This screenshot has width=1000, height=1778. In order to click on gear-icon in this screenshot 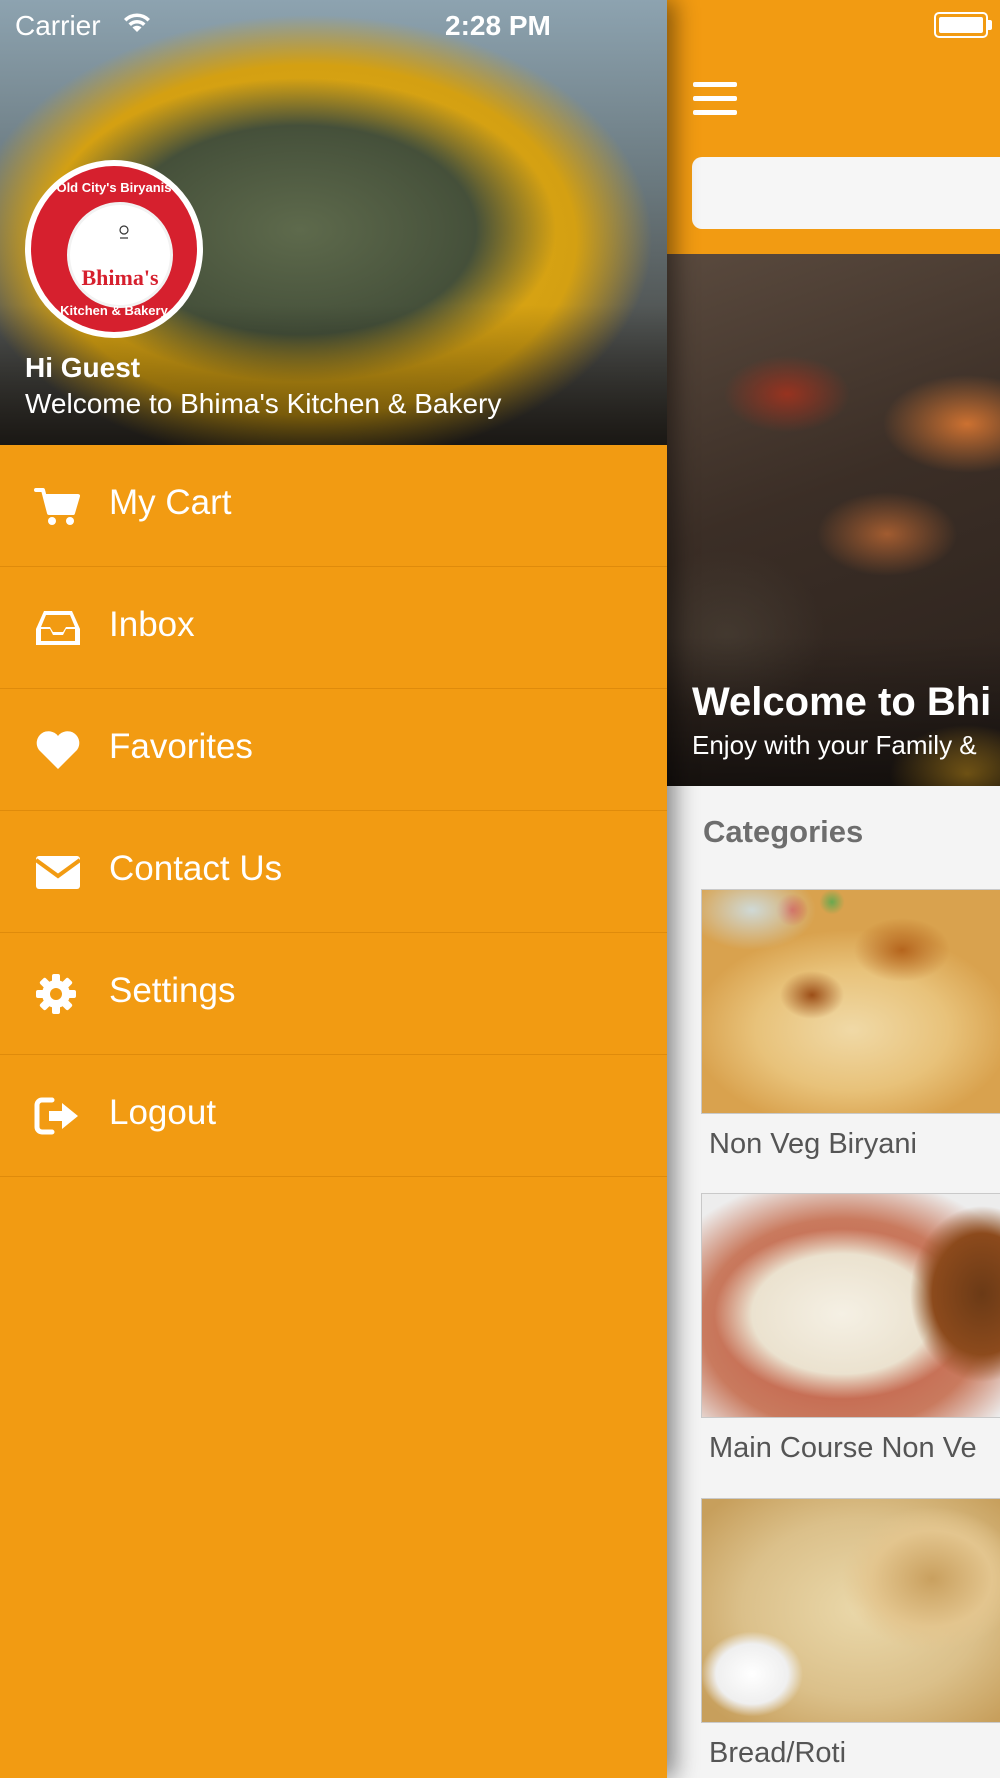, I will do `click(56, 994)`.